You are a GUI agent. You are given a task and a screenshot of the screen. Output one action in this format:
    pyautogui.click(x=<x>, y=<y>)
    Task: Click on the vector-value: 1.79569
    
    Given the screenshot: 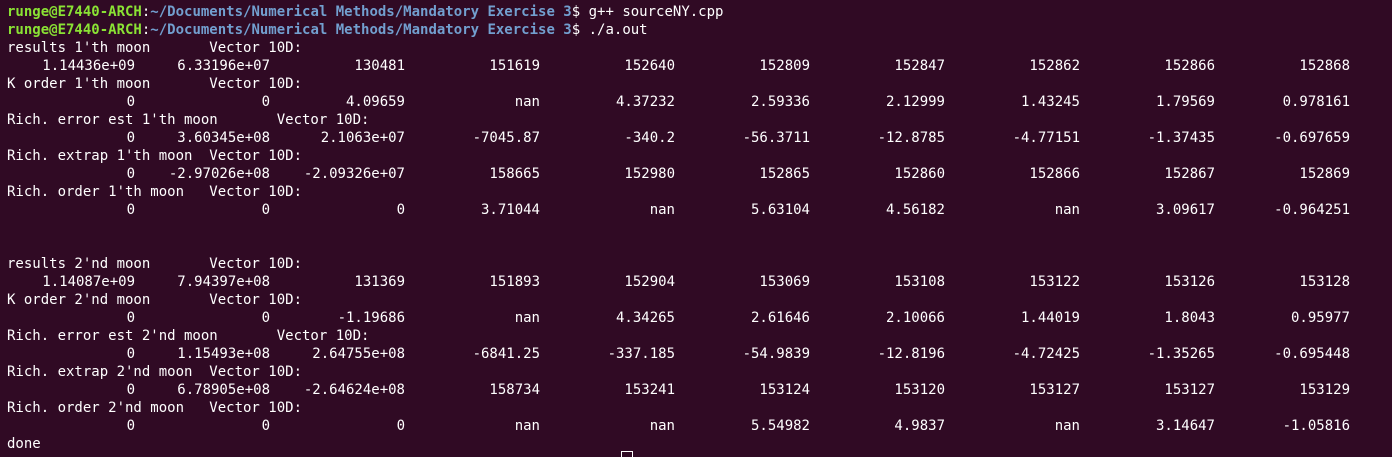 What is the action you would take?
    pyautogui.click(x=1185, y=102)
    